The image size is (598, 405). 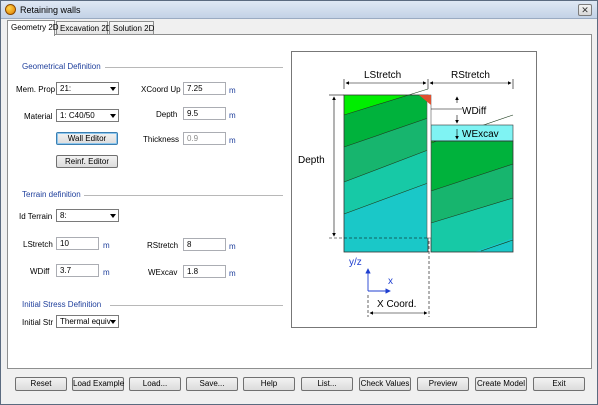 What do you see at coordinates (87, 88) in the screenshot?
I see `mem-prop-select: 21:` at bounding box center [87, 88].